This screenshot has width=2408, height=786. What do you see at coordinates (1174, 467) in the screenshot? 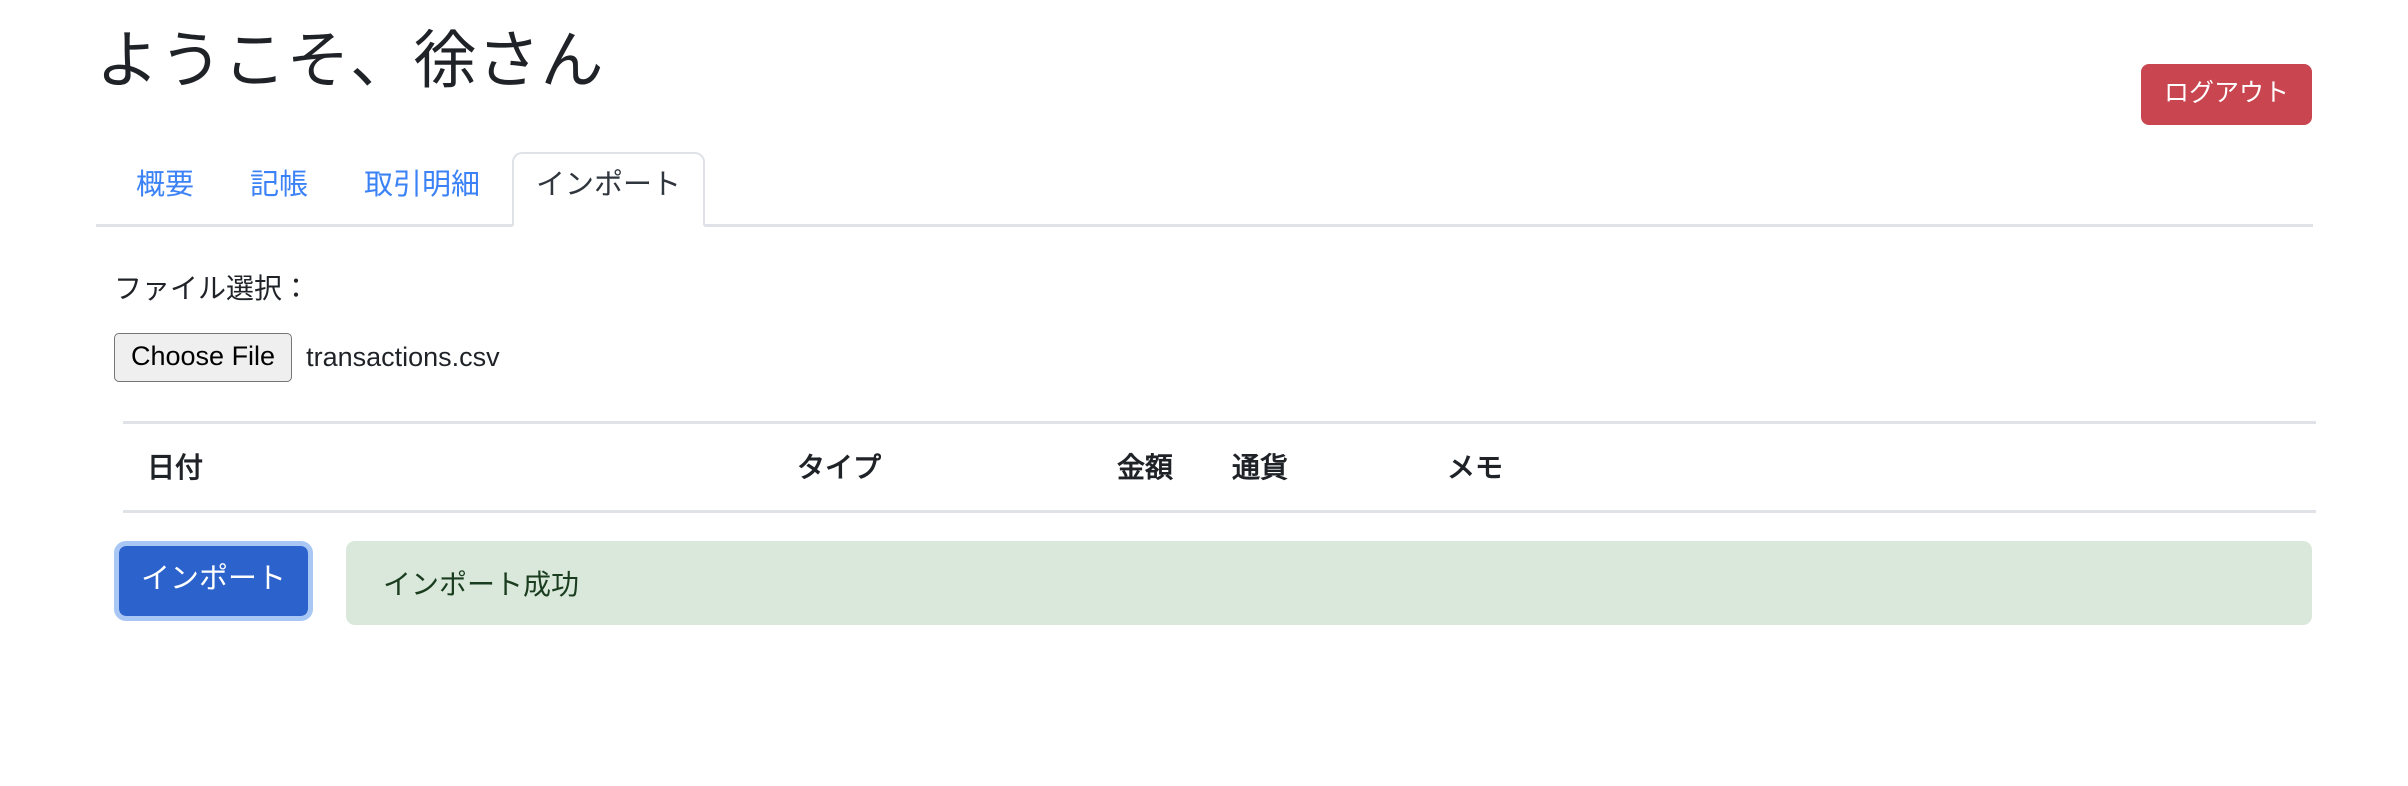
I see `column-header-amount: 金額` at bounding box center [1174, 467].